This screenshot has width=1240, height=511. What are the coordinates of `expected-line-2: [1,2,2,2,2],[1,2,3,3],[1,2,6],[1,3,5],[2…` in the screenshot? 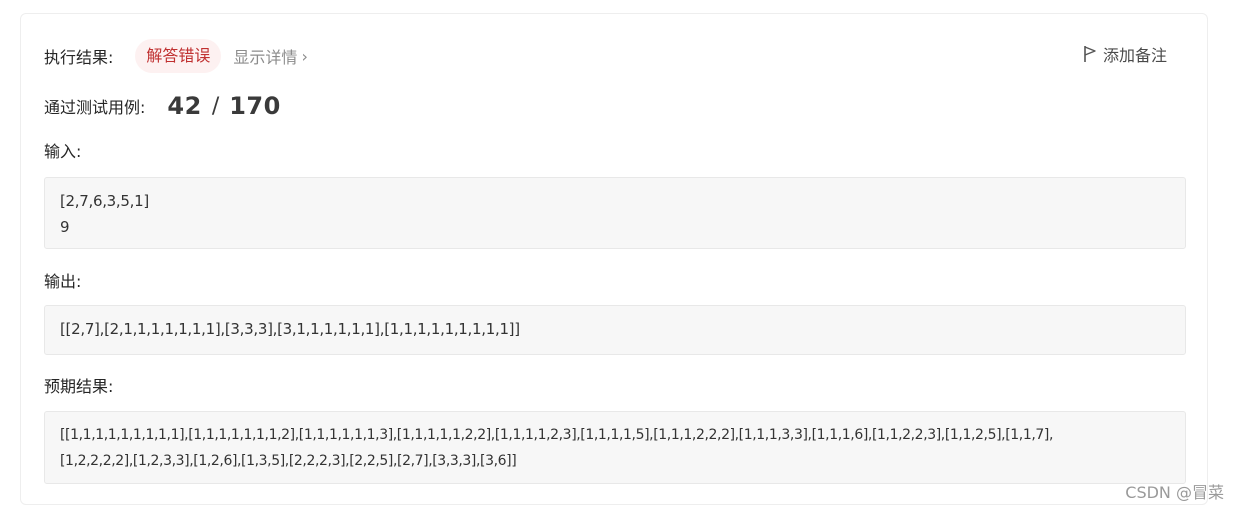 It's located at (288, 461).